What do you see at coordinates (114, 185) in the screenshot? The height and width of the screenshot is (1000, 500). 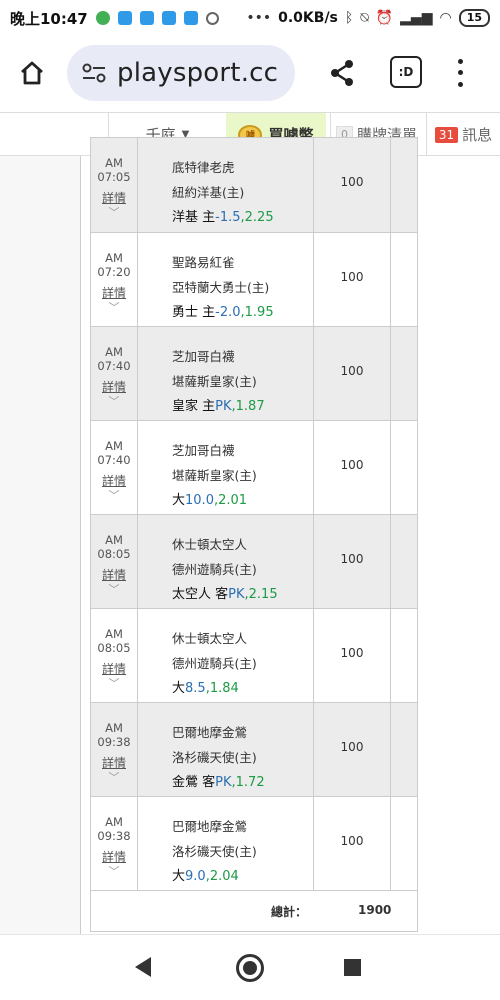 I see `time-cell: AM 07:05 詳情 ﹀` at bounding box center [114, 185].